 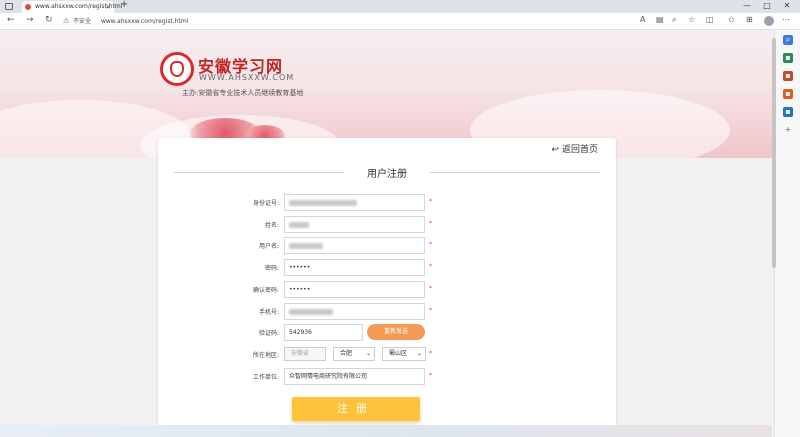 I want to click on region-label: 所在地区:, so click(x=265, y=355).